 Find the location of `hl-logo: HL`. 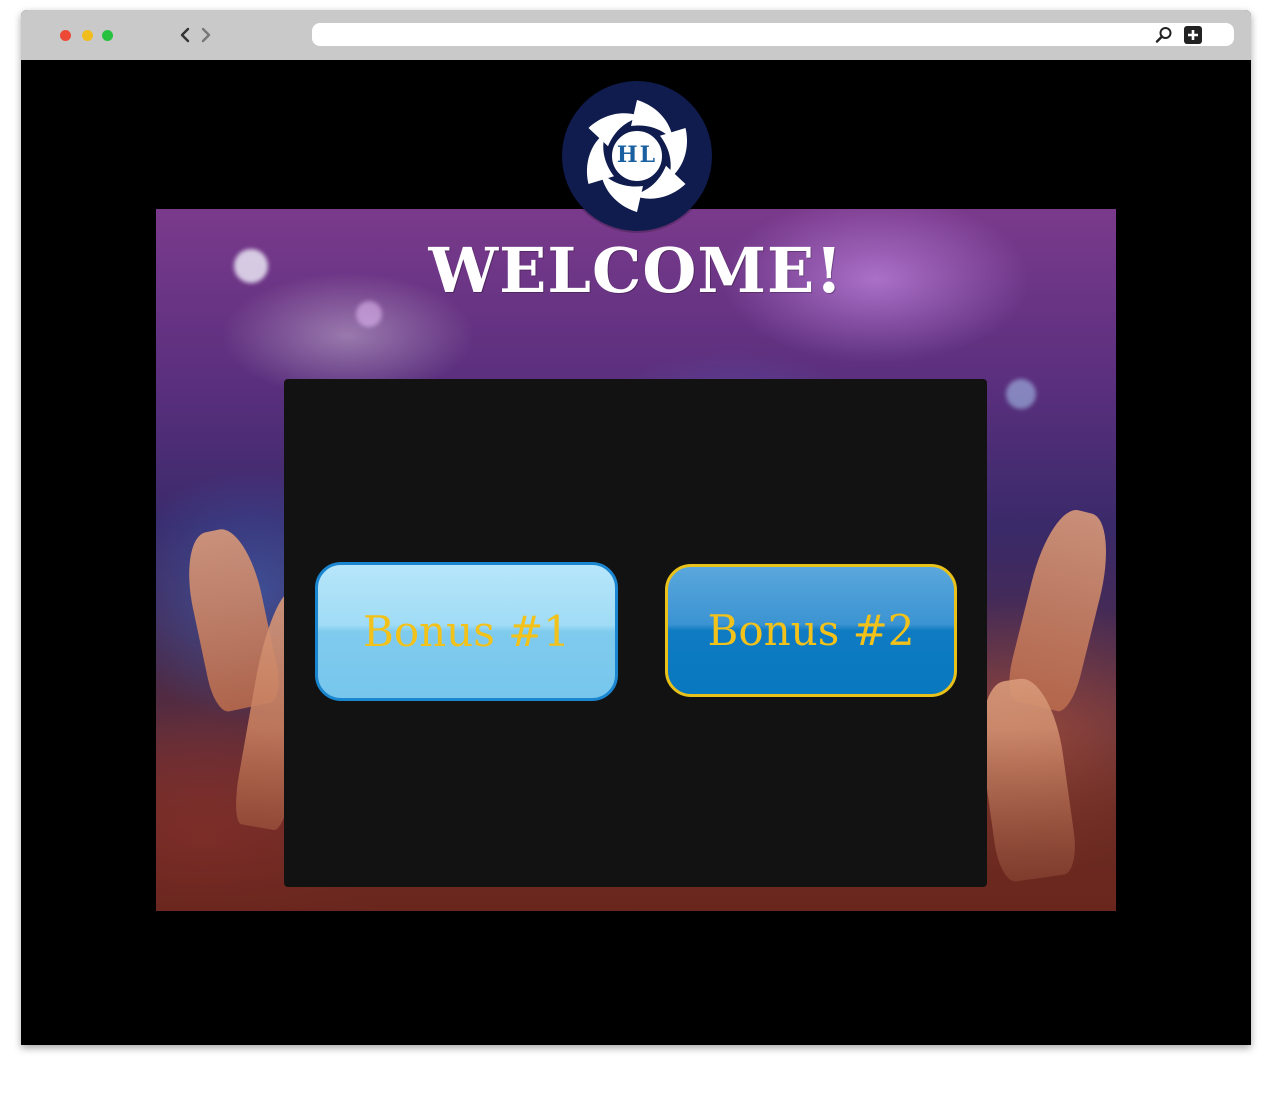

hl-logo: HL is located at coordinates (637, 156).